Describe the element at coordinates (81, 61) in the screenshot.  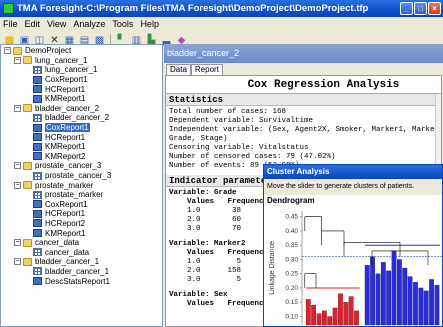
I see `tree-folder: − lung_cancer_1` at that location.